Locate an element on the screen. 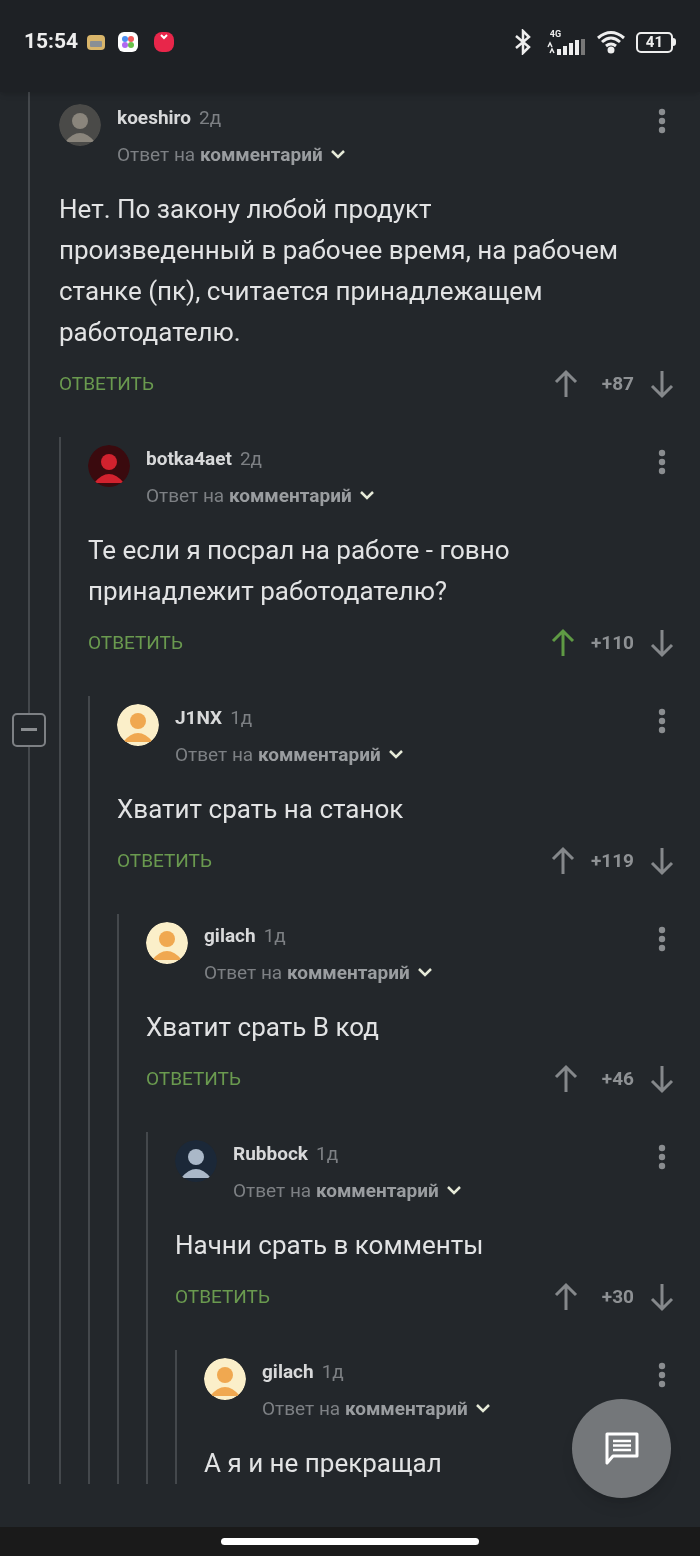  radio-icon is located at coordinates (96, 42).